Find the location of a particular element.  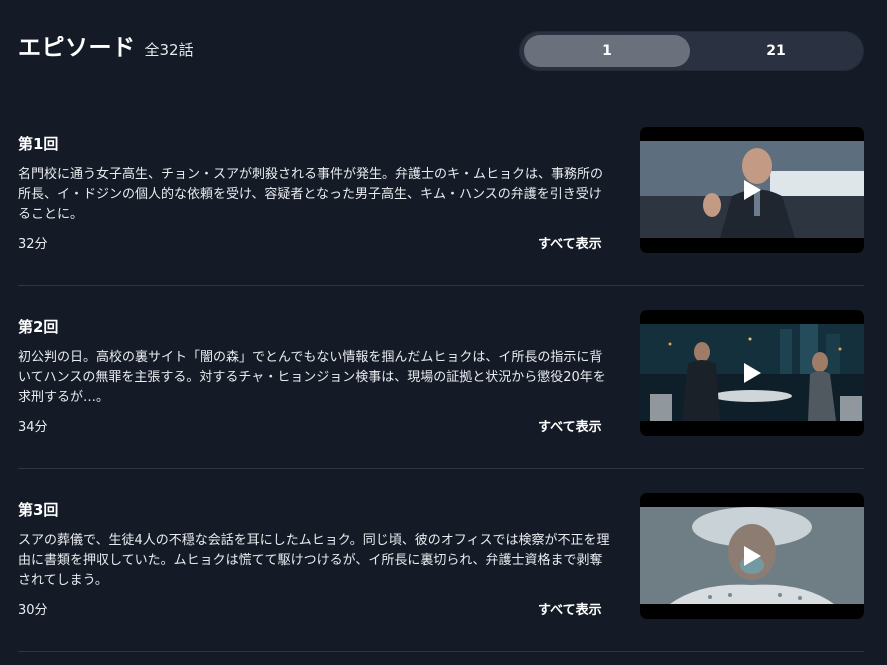

range-tab-1: 1 is located at coordinates (607, 51).